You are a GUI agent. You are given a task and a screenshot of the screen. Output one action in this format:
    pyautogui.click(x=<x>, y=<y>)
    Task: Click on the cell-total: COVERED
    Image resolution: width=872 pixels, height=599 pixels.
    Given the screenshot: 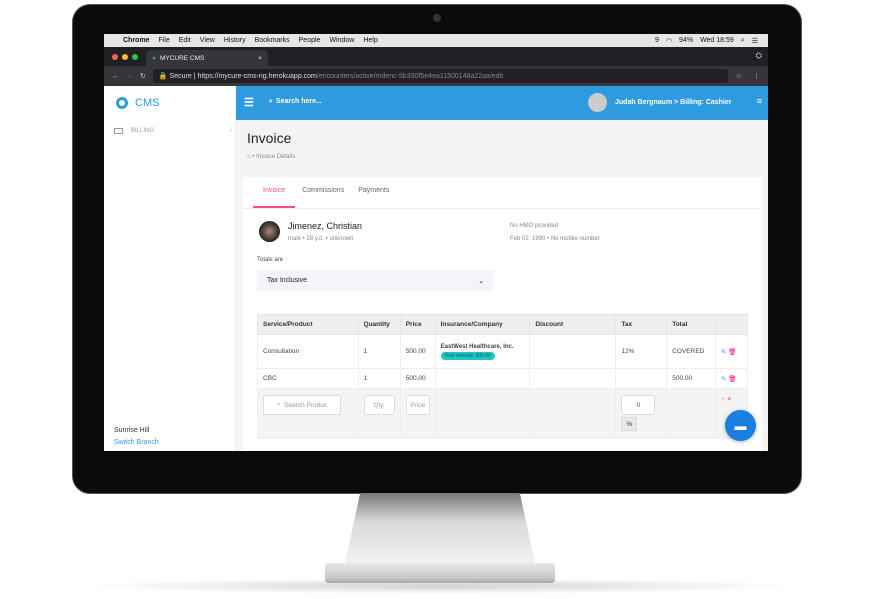 What is the action you would take?
    pyautogui.click(x=691, y=351)
    